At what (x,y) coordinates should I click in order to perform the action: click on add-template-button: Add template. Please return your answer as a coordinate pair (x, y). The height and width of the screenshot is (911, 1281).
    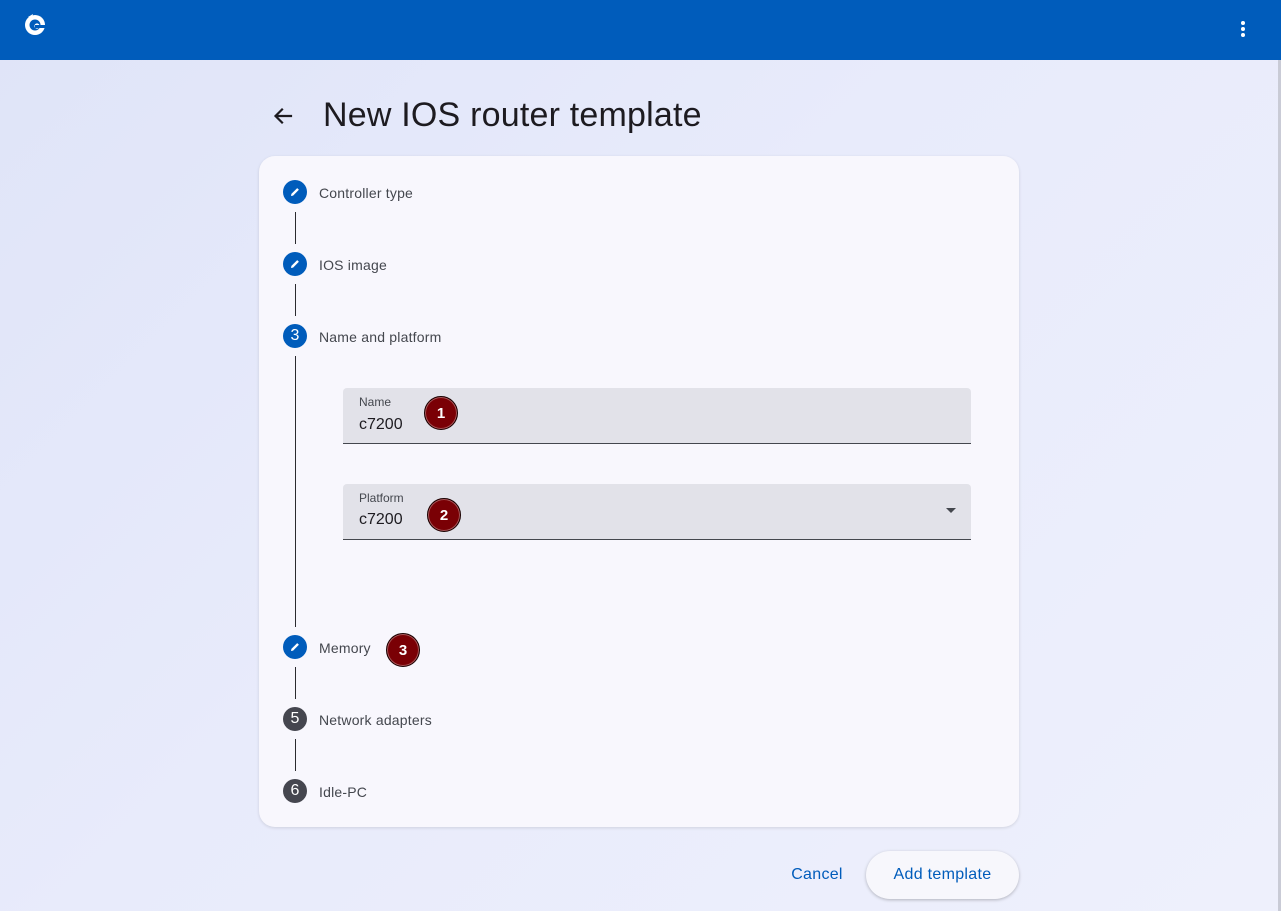
    Looking at the image, I should click on (942, 875).